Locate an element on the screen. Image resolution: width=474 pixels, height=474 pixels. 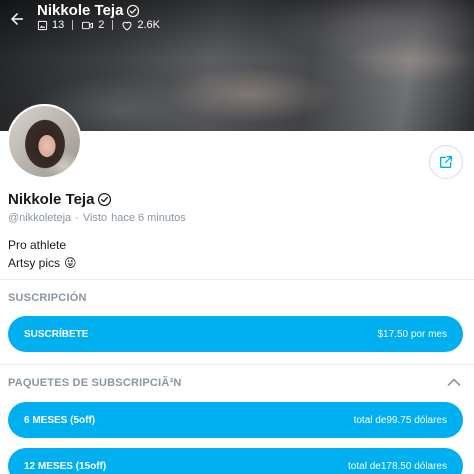
avatar-image is located at coordinates (44, 141).